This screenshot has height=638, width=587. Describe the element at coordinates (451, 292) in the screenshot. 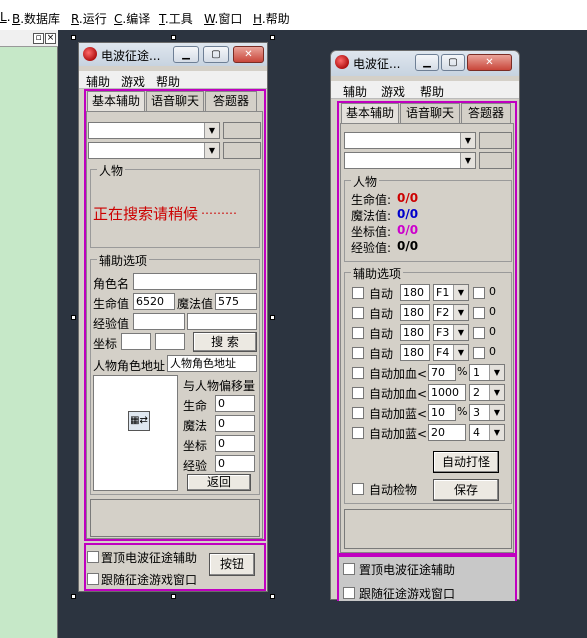

I see `auto-key-1: F1 ▼` at that location.